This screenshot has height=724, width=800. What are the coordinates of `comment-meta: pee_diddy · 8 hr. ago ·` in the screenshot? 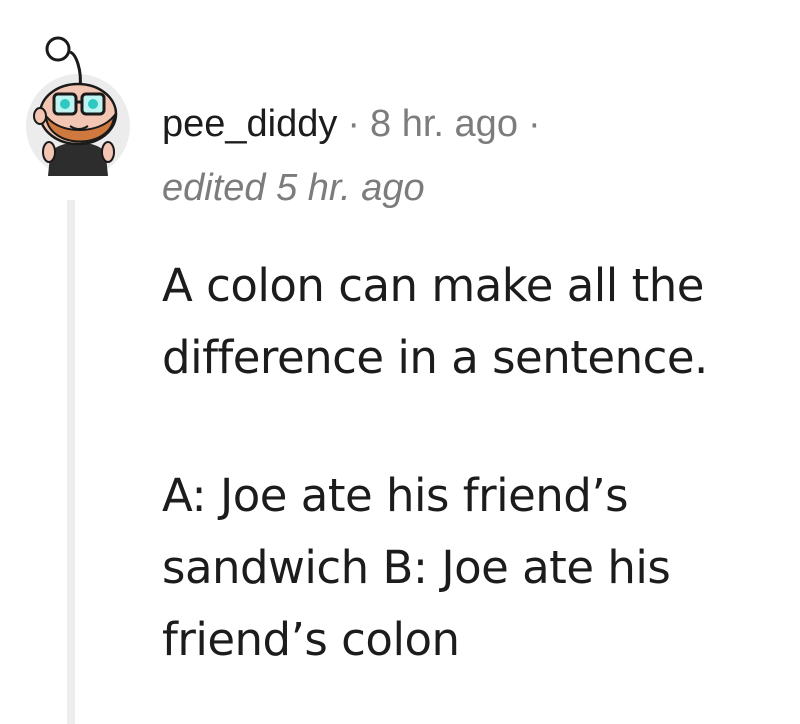 It's located at (356, 124).